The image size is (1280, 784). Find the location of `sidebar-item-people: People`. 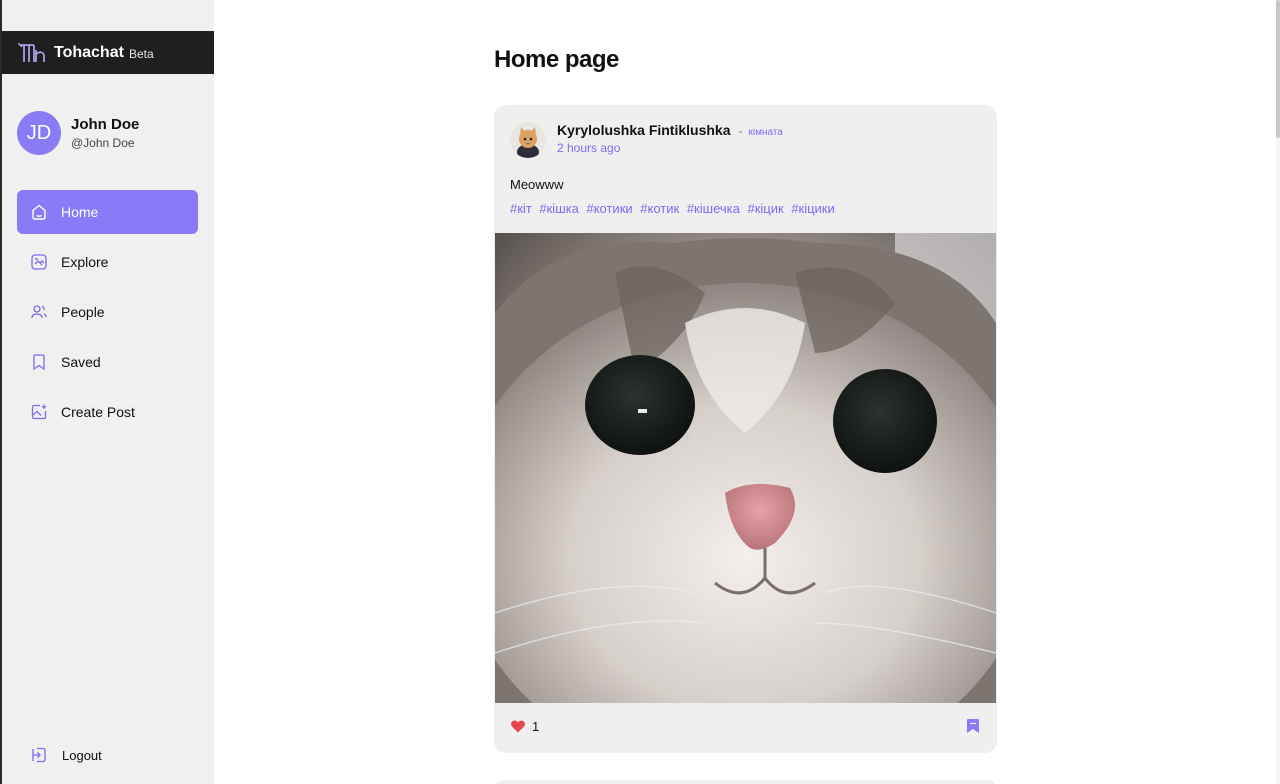

sidebar-item-people: People is located at coordinates (107, 312).